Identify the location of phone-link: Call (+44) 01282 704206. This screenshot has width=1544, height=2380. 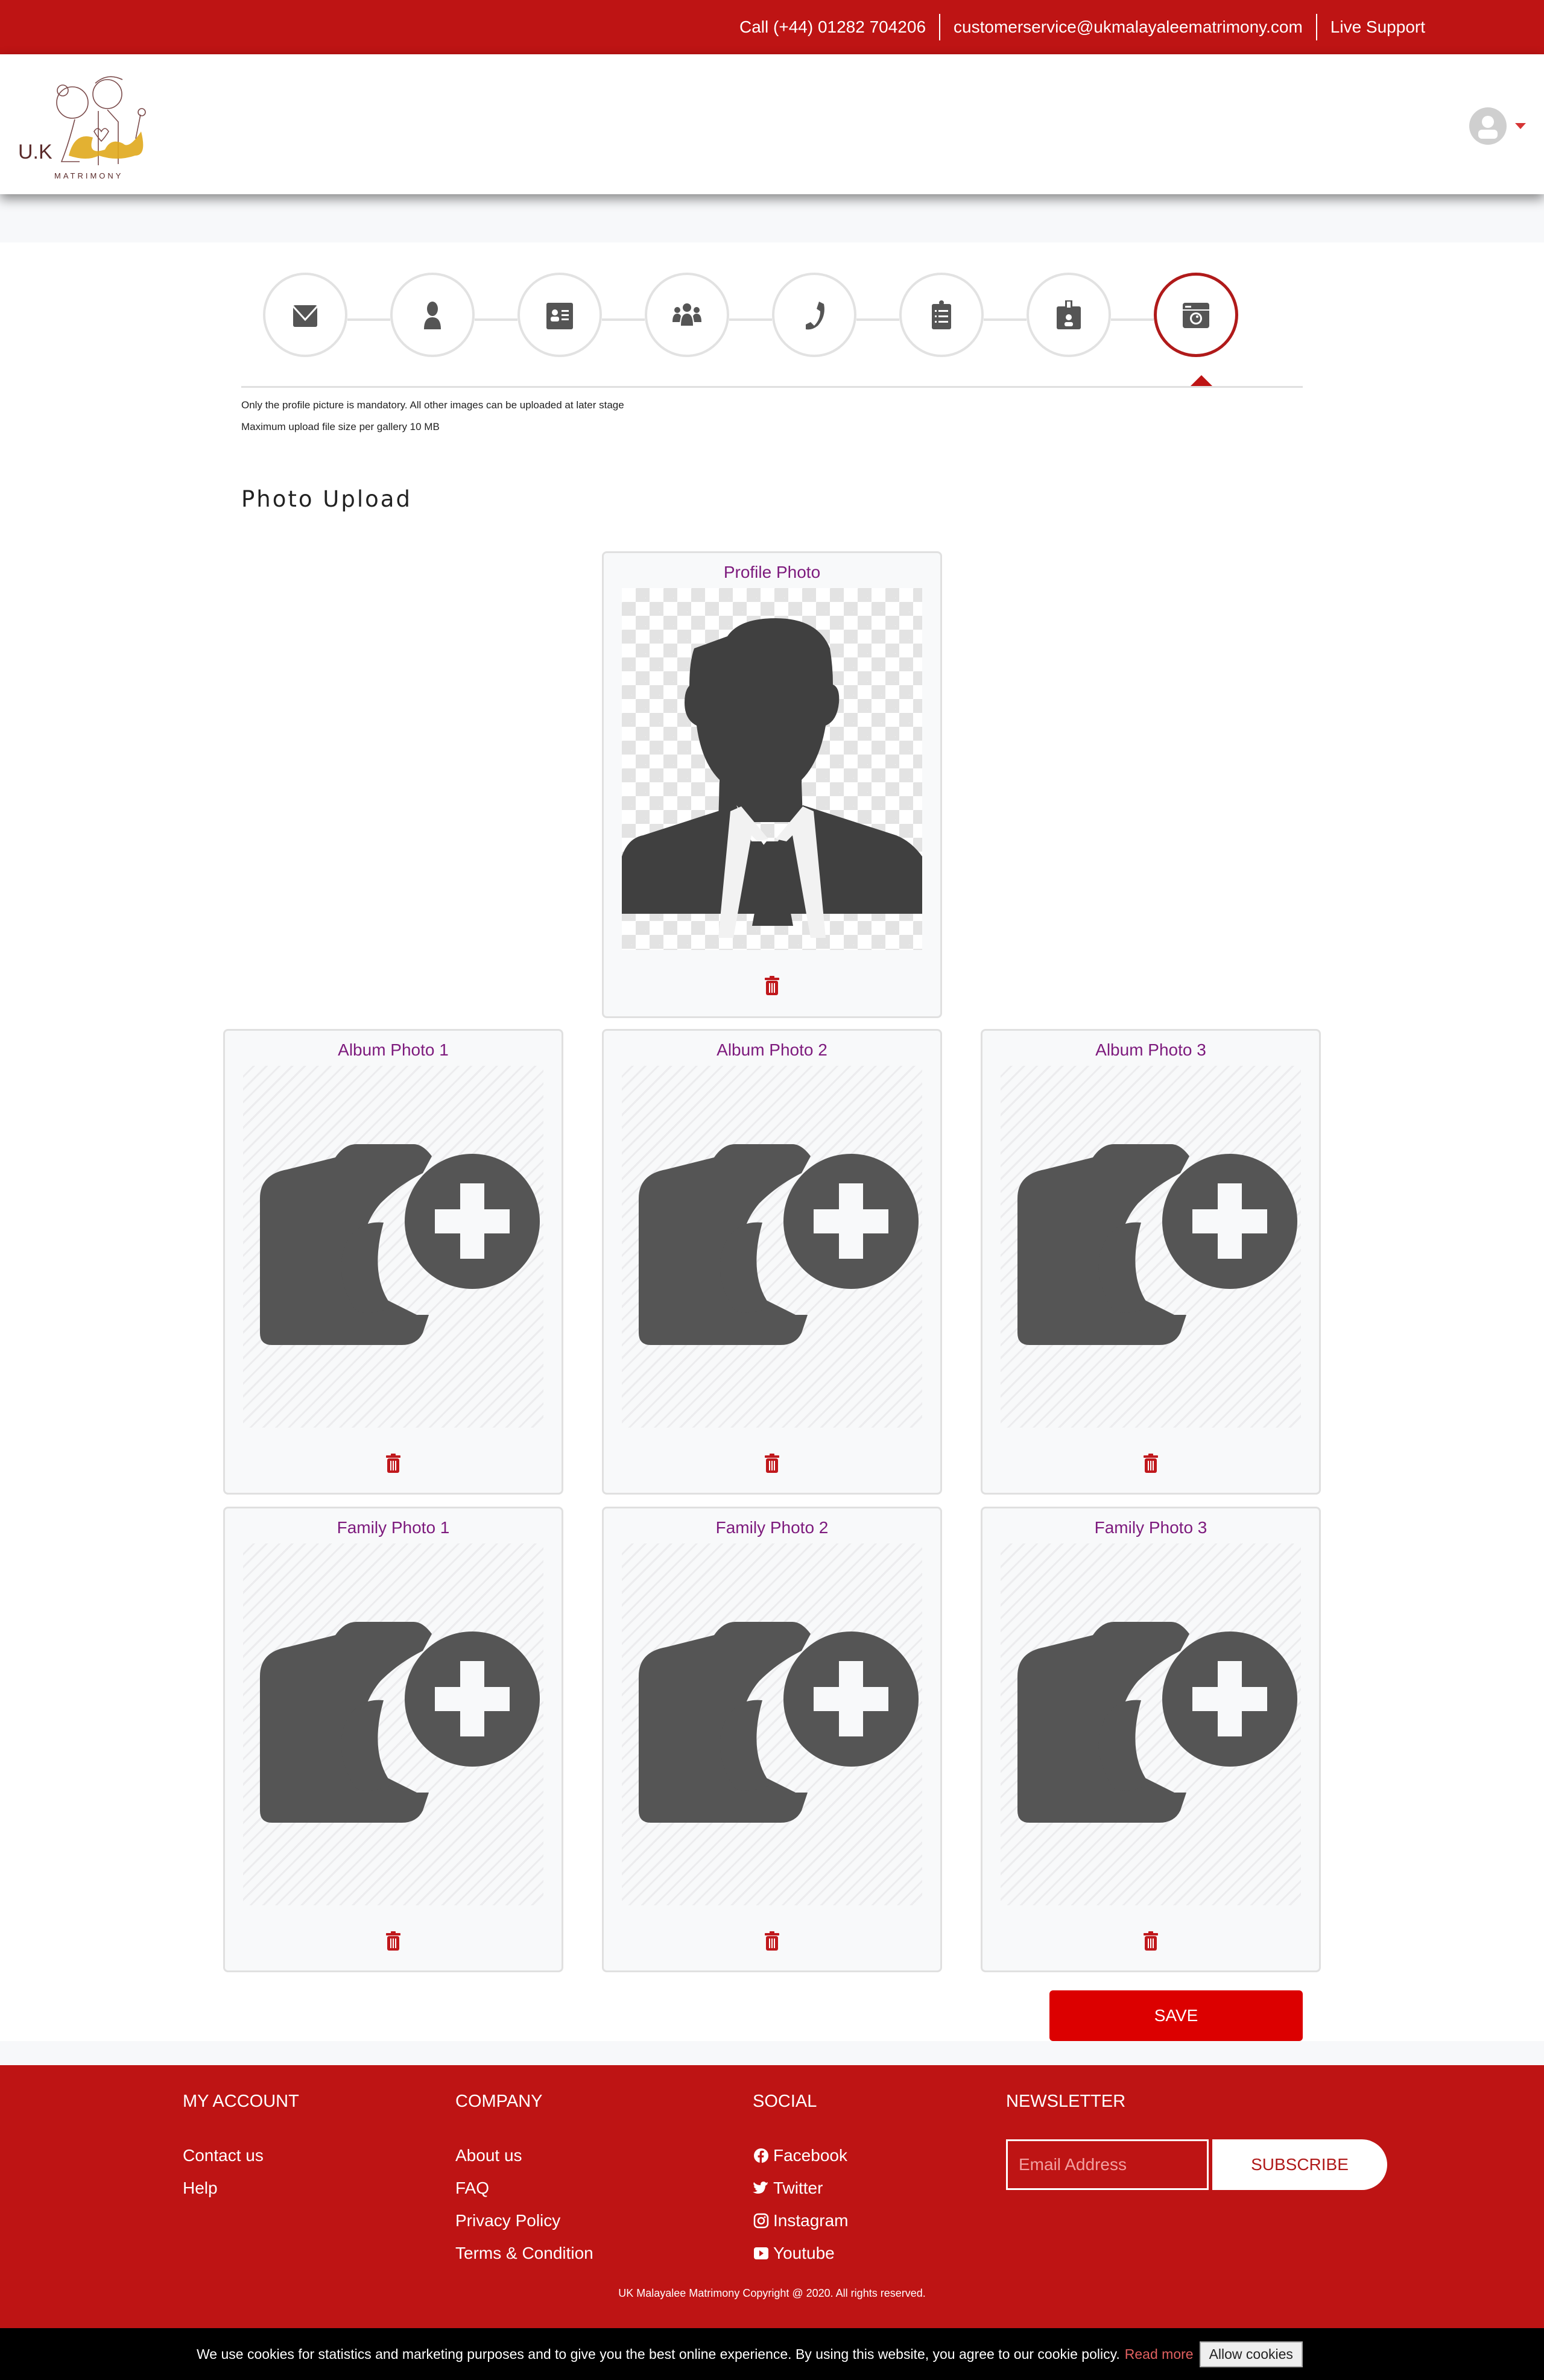
(832, 27).